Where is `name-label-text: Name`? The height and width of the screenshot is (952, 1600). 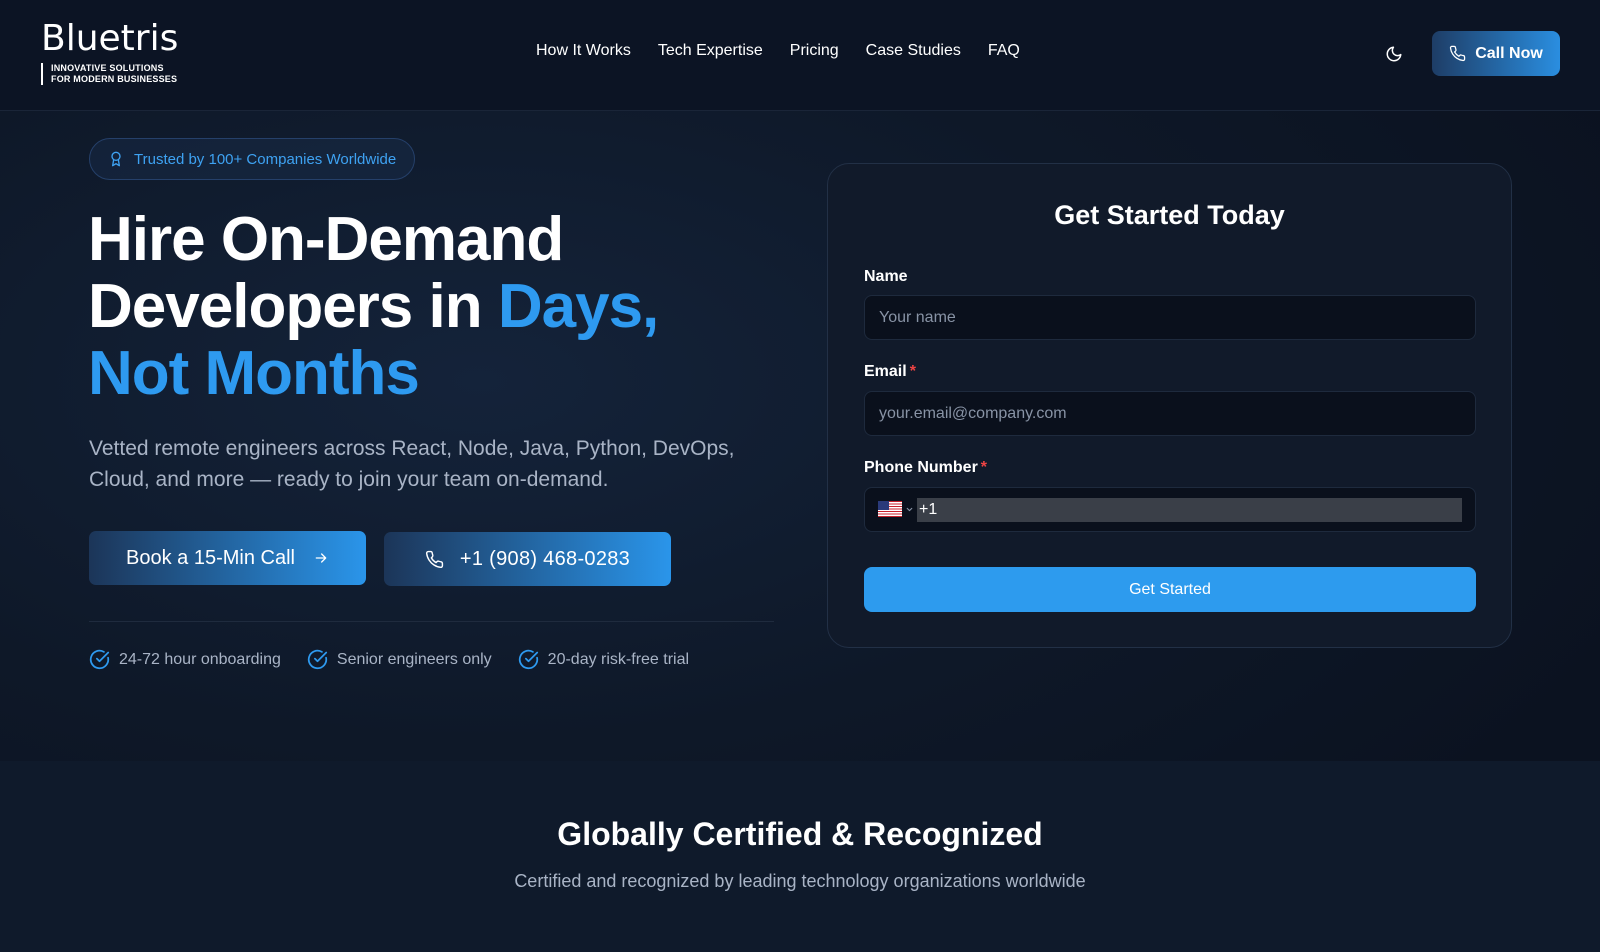 name-label-text: Name is located at coordinates (886, 276).